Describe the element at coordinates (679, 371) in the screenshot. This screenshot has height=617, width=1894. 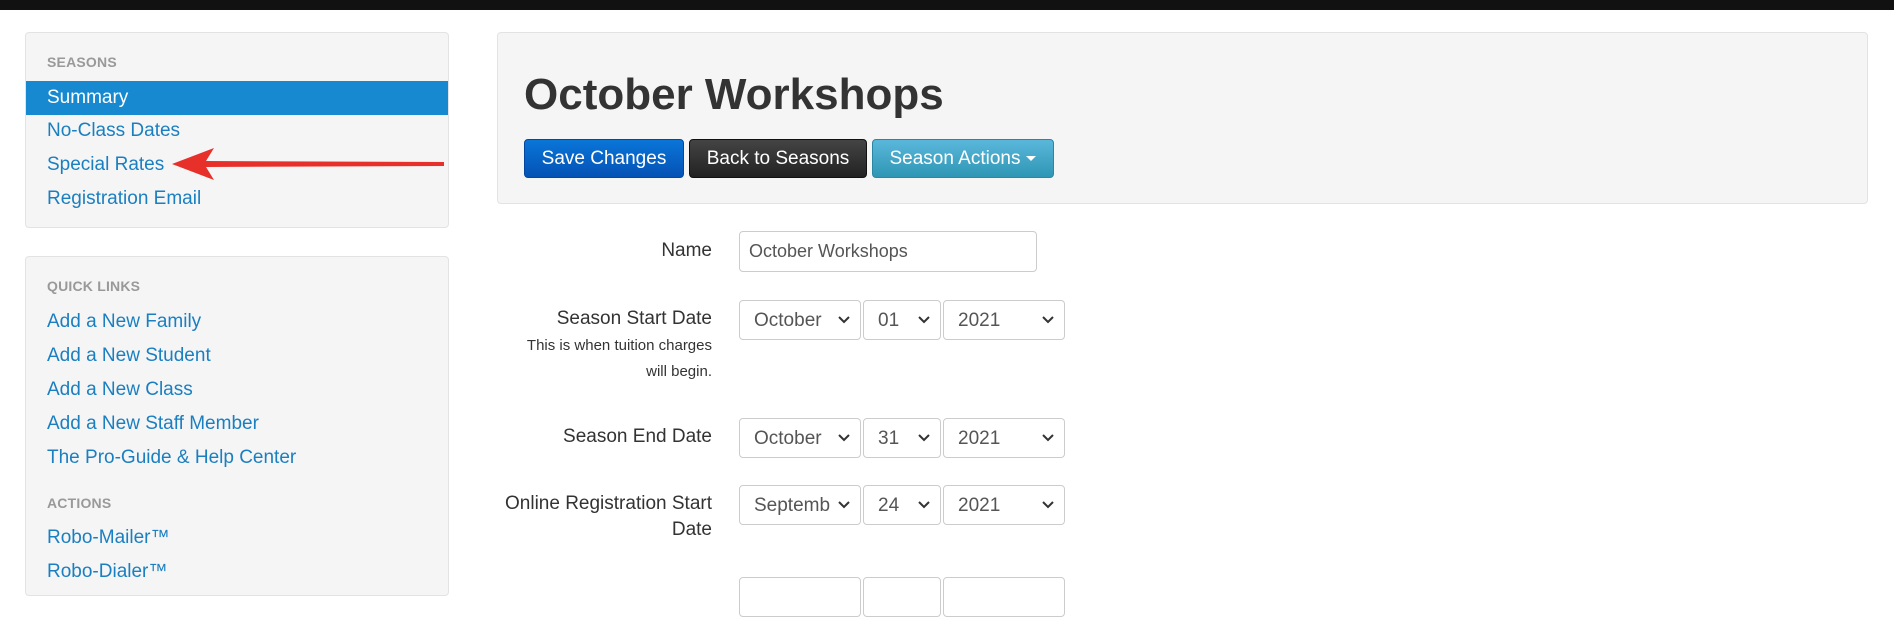
I see `start-date-help-2: will begin.` at that location.